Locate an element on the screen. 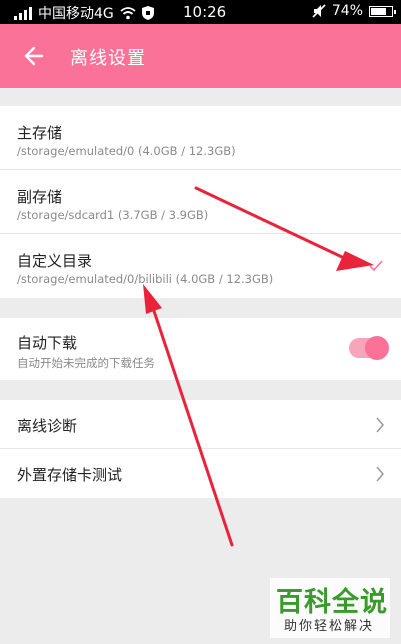  annotation-arrow-up is located at coordinates (188, 415).